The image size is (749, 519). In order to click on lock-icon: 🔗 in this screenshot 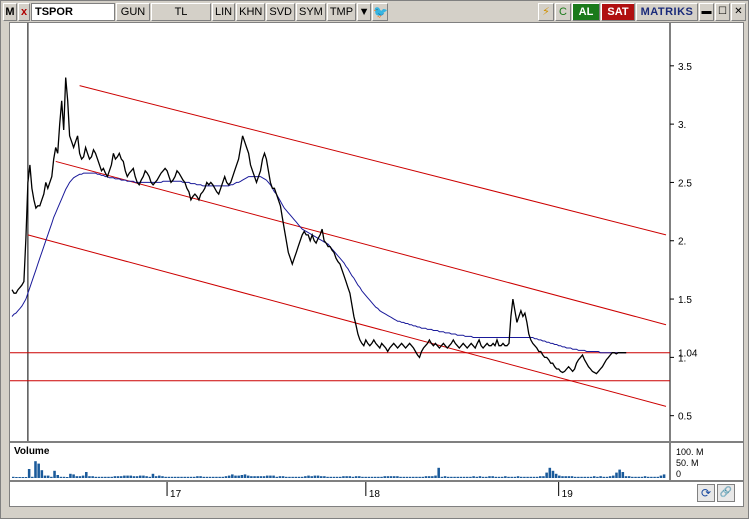, I will do `click(726, 493)`.